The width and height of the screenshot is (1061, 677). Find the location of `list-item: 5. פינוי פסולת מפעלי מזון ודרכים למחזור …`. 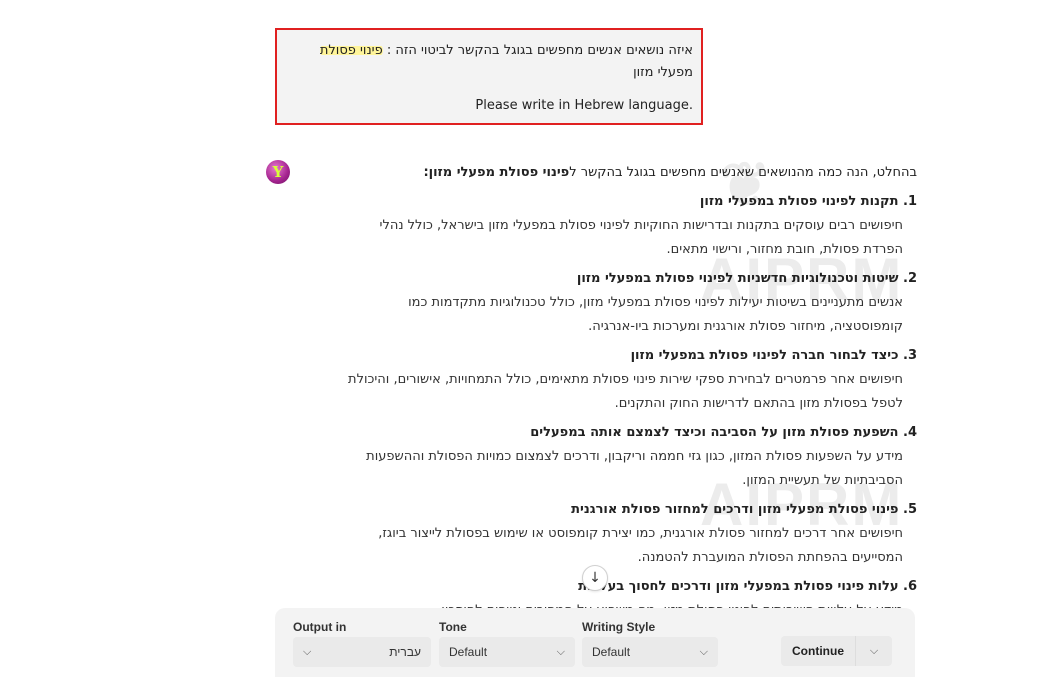

list-item: 5. פינוי פסולת מפעלי מזון ודרכים למחזור … is located at coordinates (631, 534).